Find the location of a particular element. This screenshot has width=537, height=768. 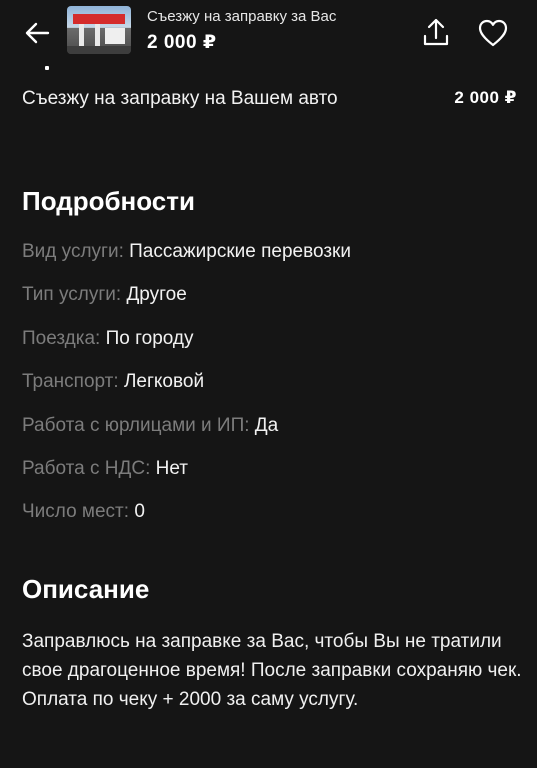

detail-label: Работа с юрлицами и ИП: is located at coordinates (136, 425).